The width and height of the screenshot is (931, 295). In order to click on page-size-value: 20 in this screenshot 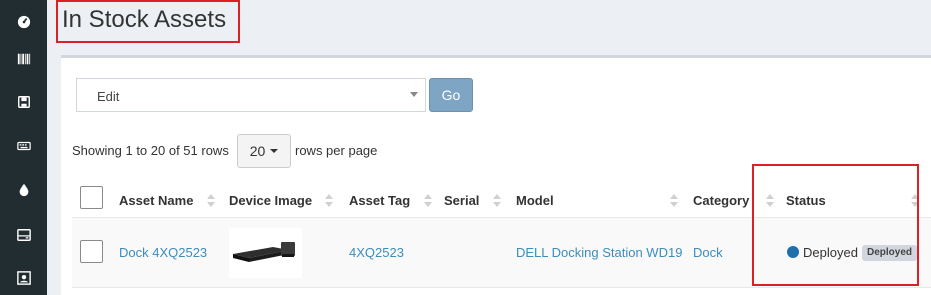, I will do `click(257, 151)`.